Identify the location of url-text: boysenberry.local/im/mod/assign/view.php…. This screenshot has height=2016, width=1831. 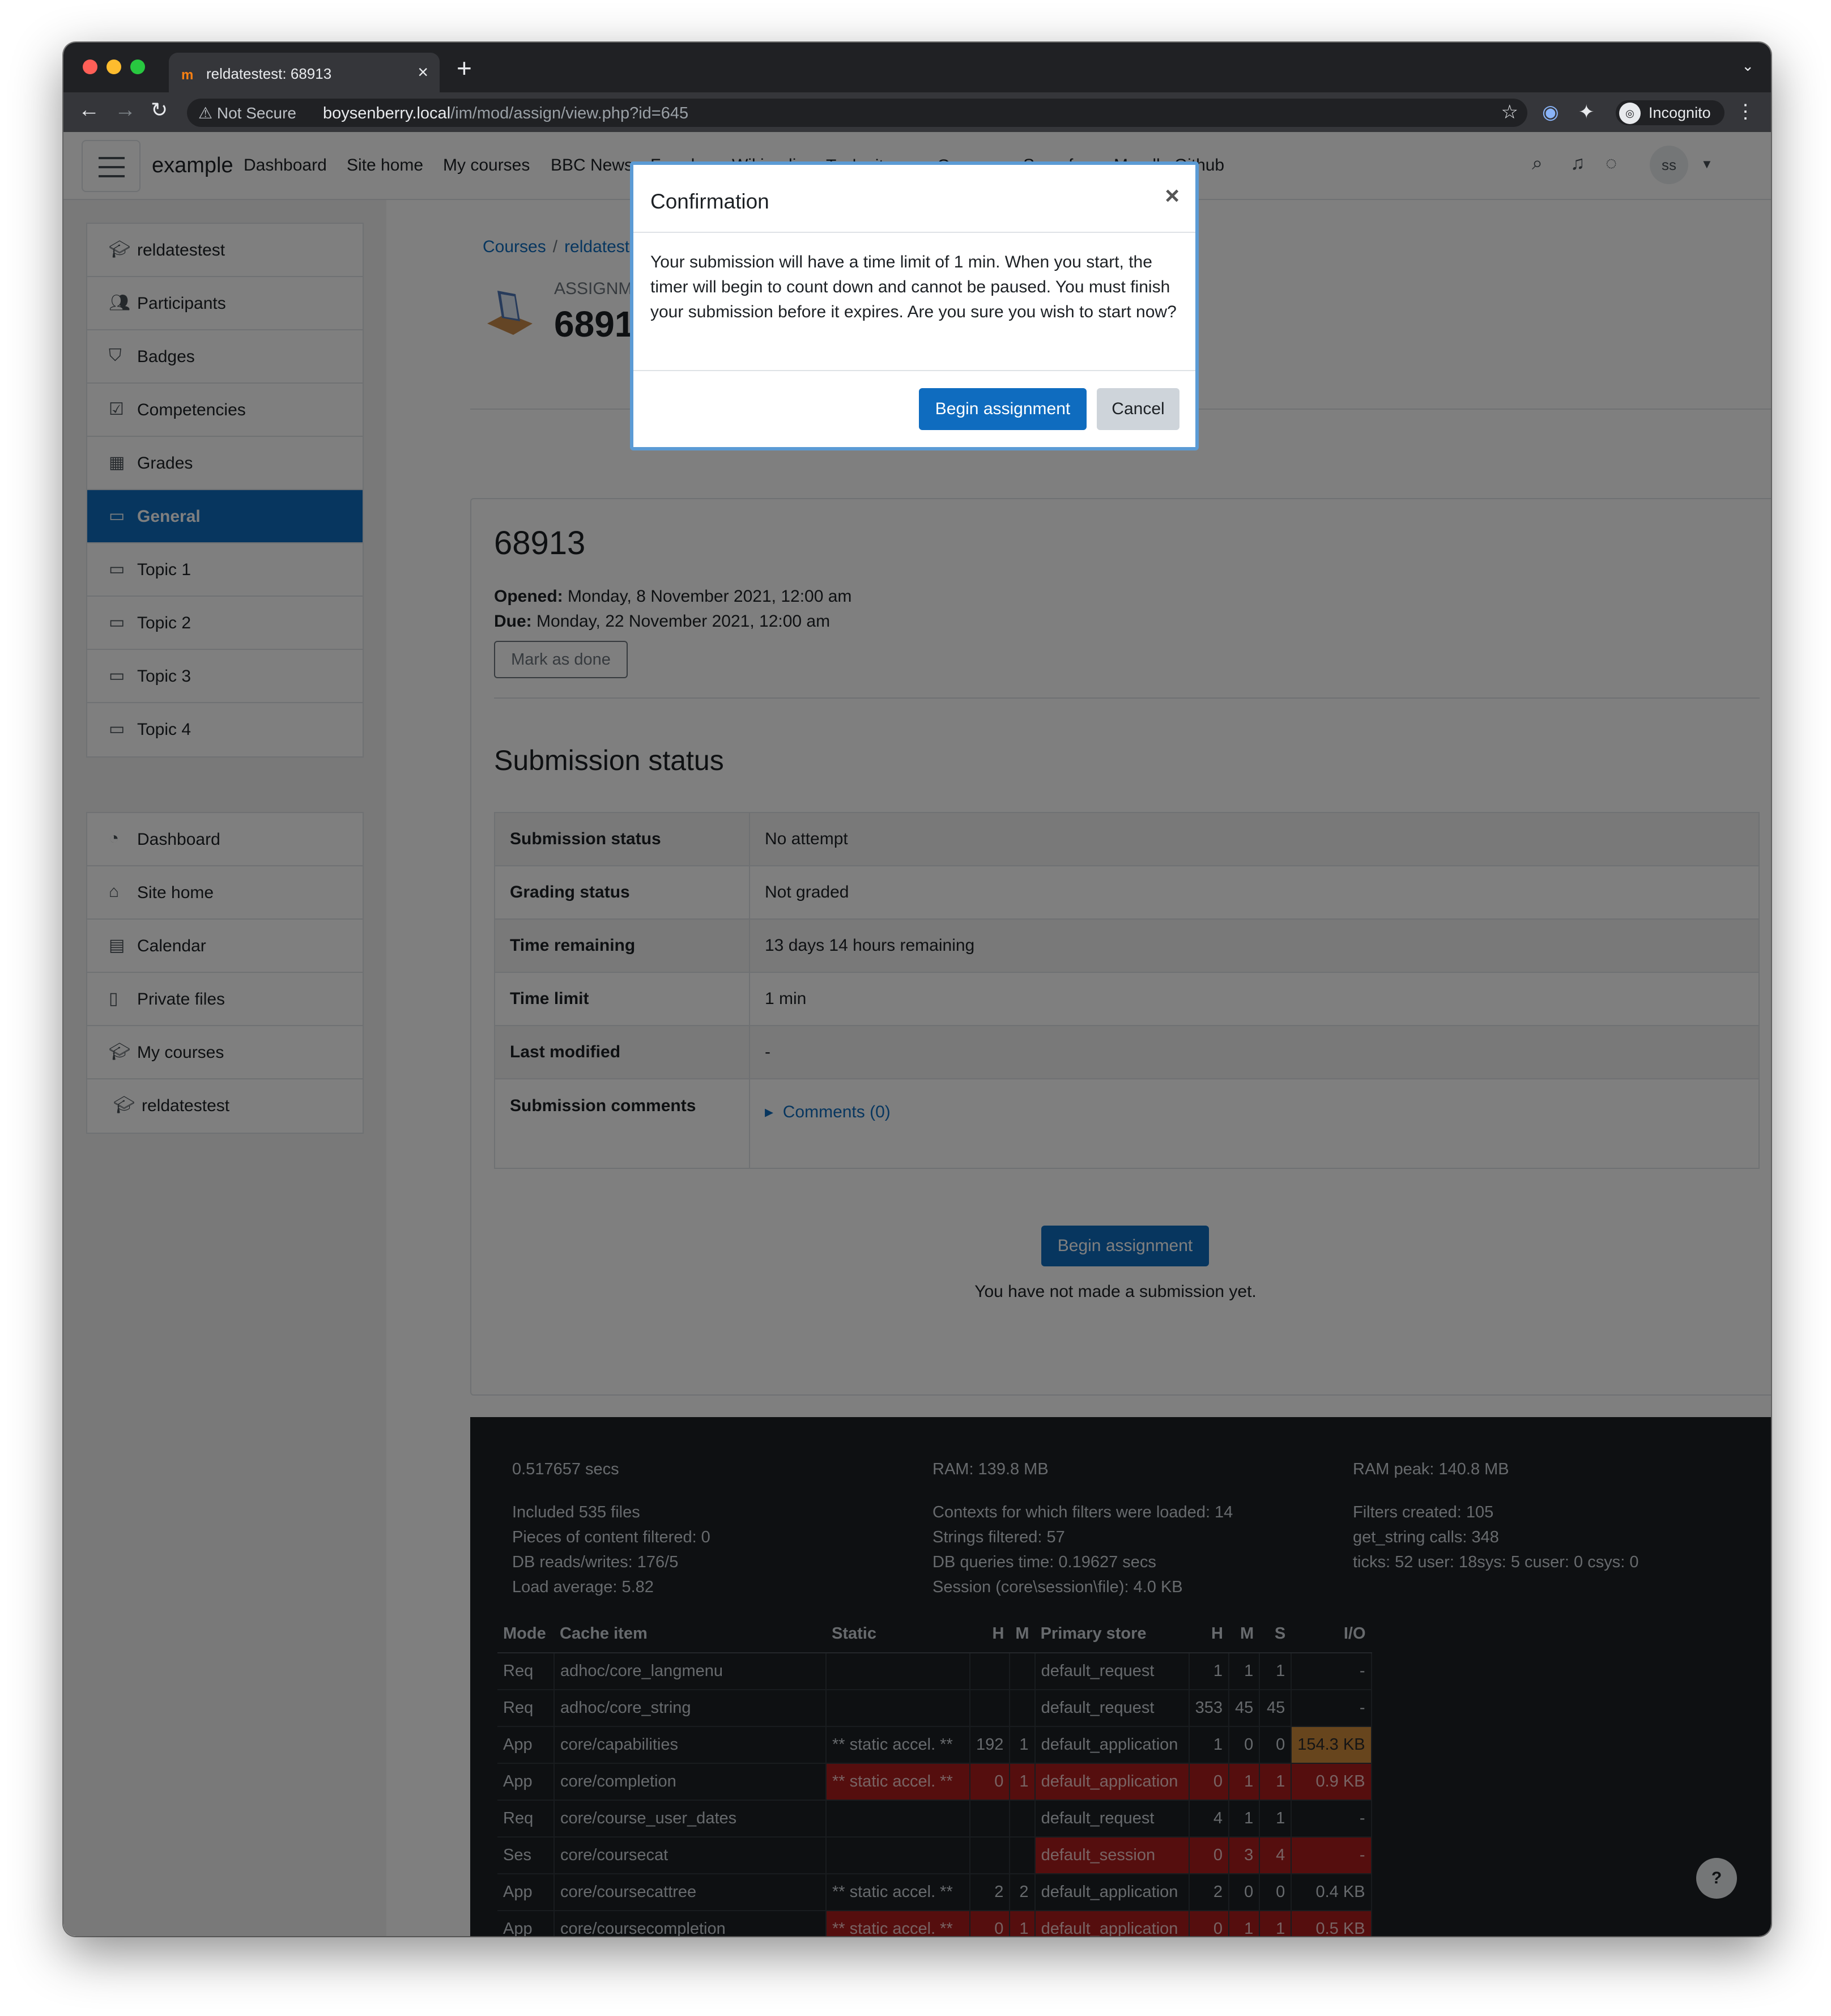
(505, 114).